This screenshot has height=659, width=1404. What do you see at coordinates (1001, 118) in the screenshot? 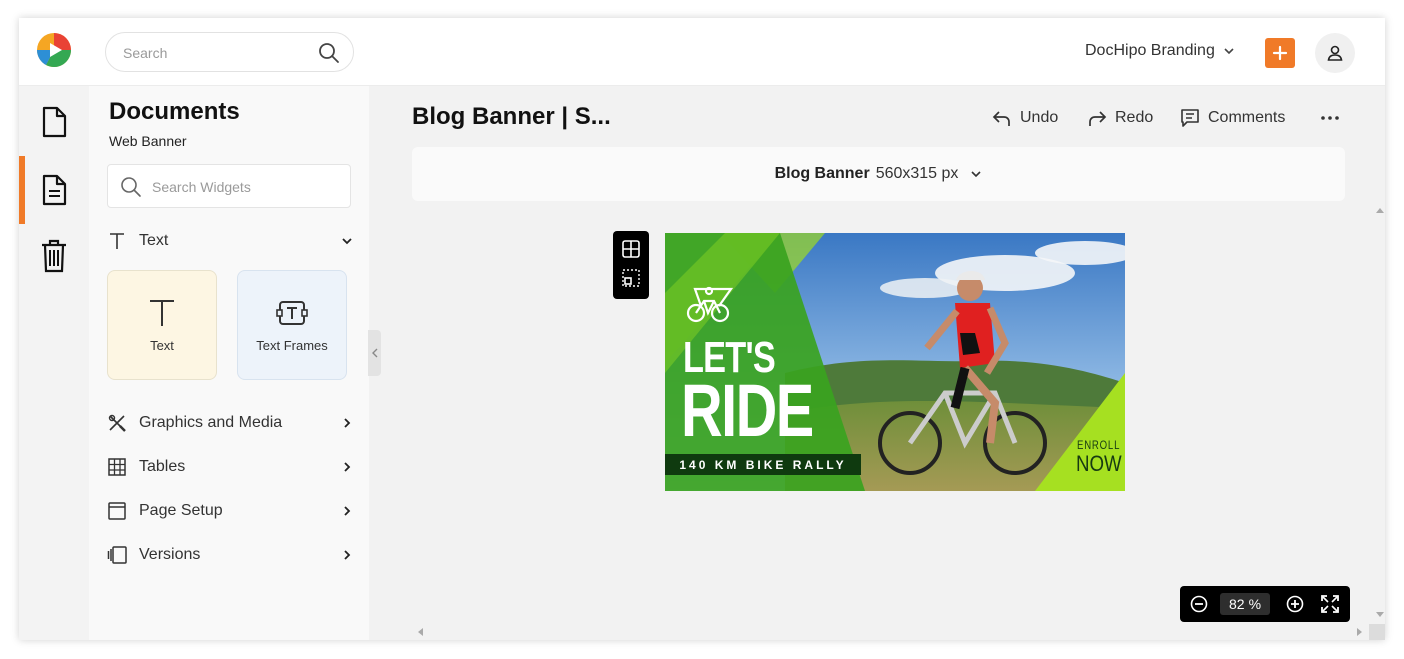
I see `undo-icon` at bounding box center [1001, 118].